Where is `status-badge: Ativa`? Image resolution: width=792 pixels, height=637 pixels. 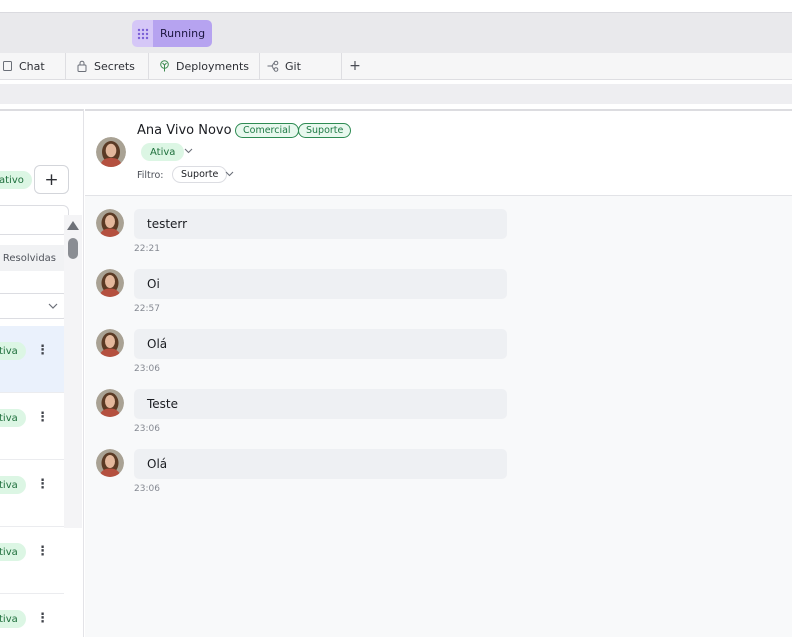 status-badge: Ativa is located at coordinates (163, 152).